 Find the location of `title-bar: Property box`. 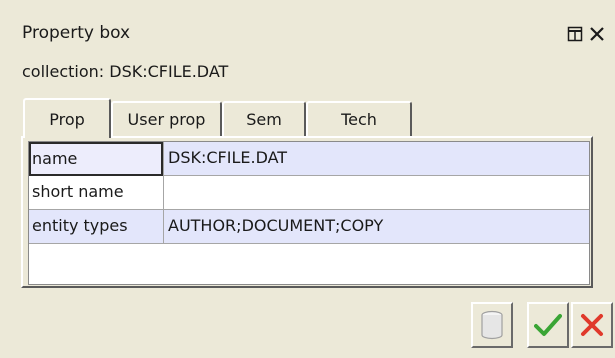

title-bar: Property box is located at coordinates (307, 33).